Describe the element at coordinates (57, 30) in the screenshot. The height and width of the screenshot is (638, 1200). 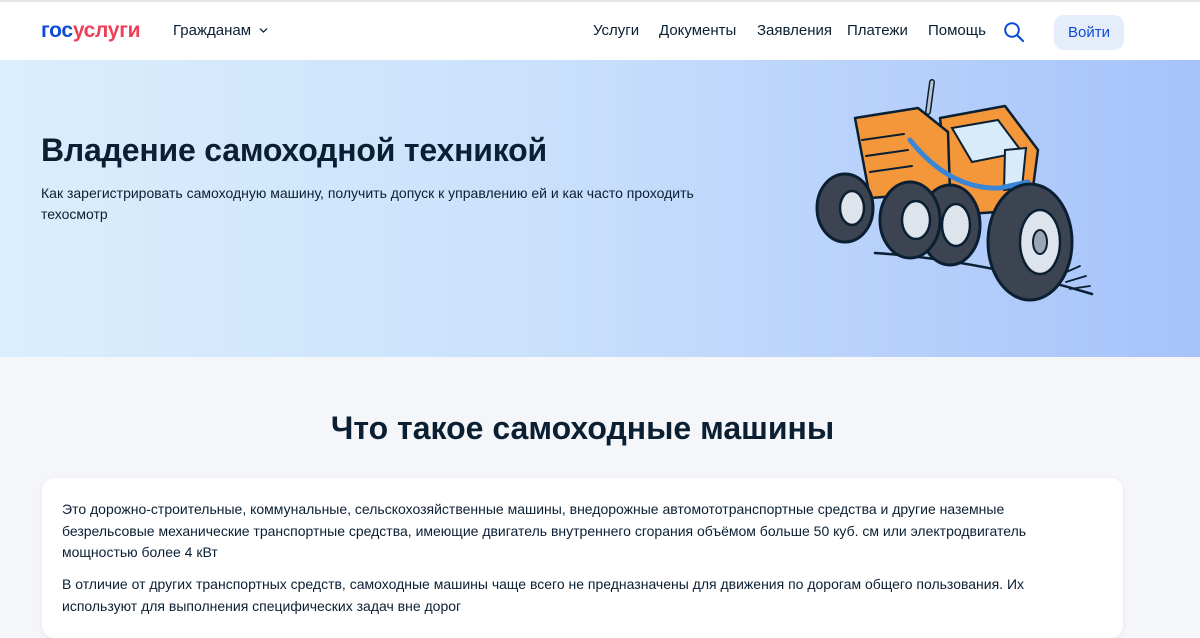
I see `logo-part-gos: гос` at that location.